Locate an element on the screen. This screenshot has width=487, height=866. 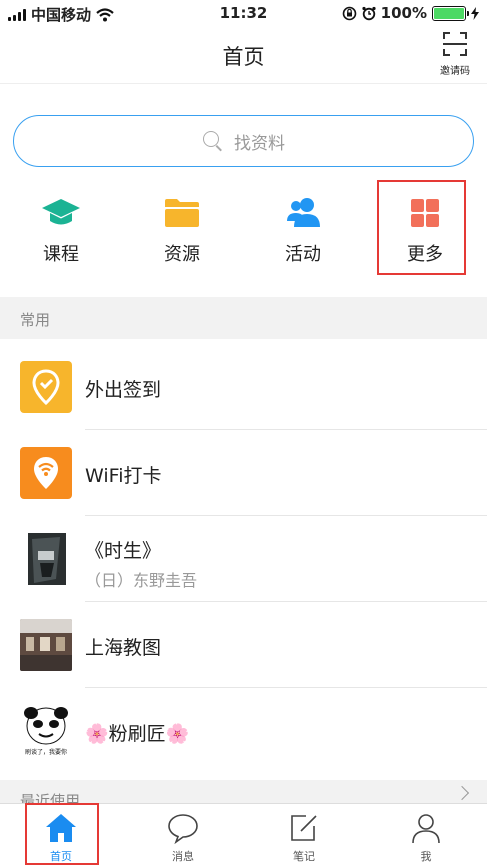
charging-bolt-icon is located at coordinates (475, 13).